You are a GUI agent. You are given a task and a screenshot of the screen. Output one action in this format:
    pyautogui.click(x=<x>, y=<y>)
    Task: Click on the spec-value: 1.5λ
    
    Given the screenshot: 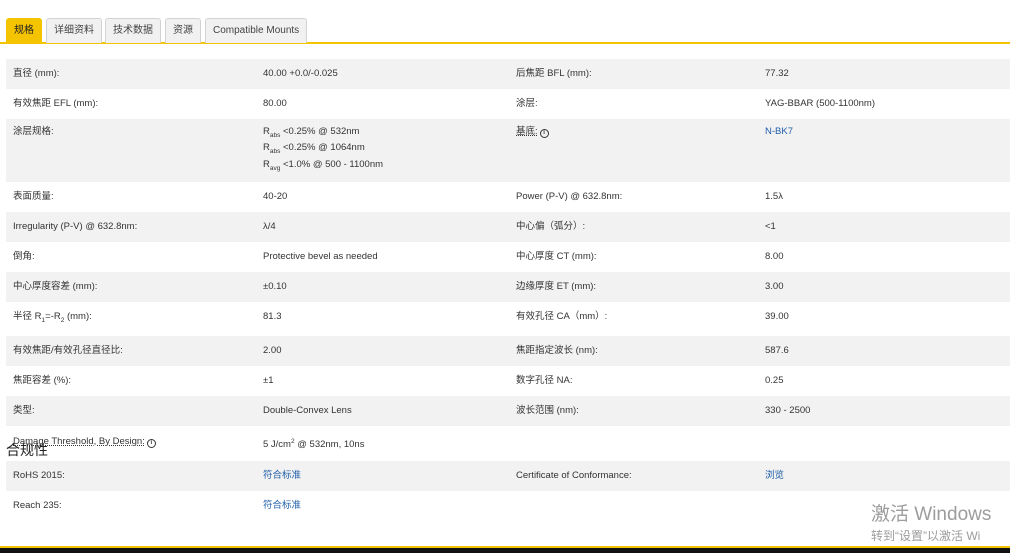 What is the action you would take?
    pyautogui.click(x=774, y=197)
    